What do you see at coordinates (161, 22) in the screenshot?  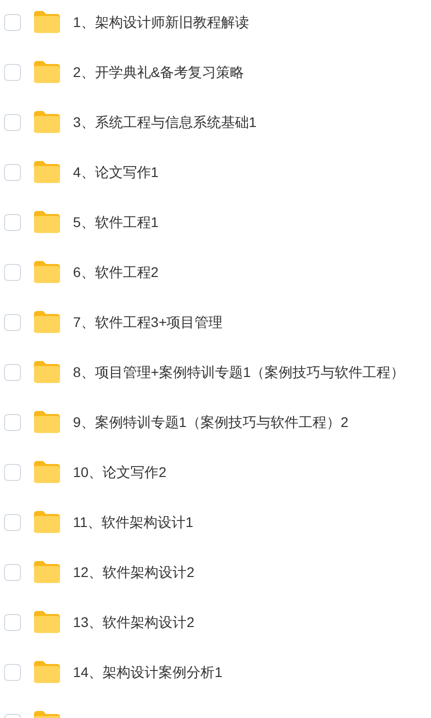 I see `folder-name: 1、架构设计师新旧教程解读` at bounding box center [161, 22].